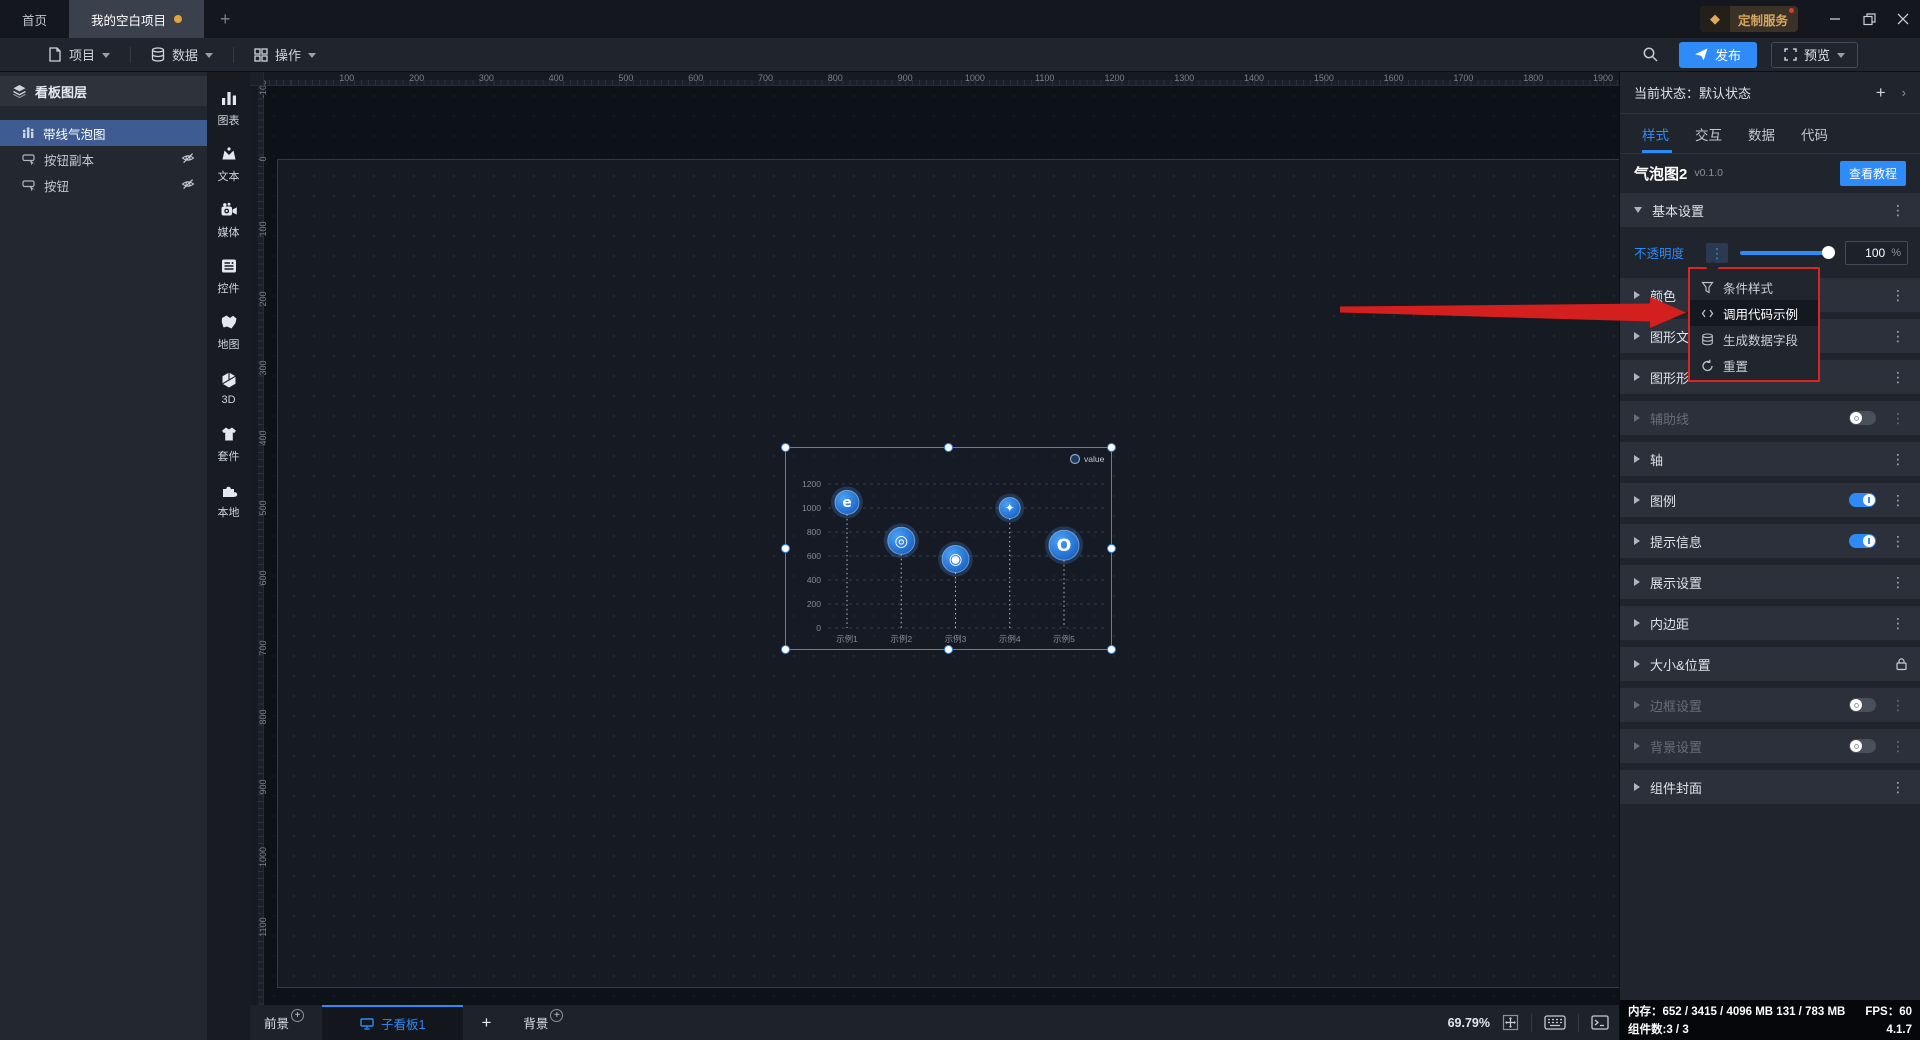  Describe the element at coordinates (79, 54) in the screenshot. I see `toolbar-menu-1: 项目` at that location.